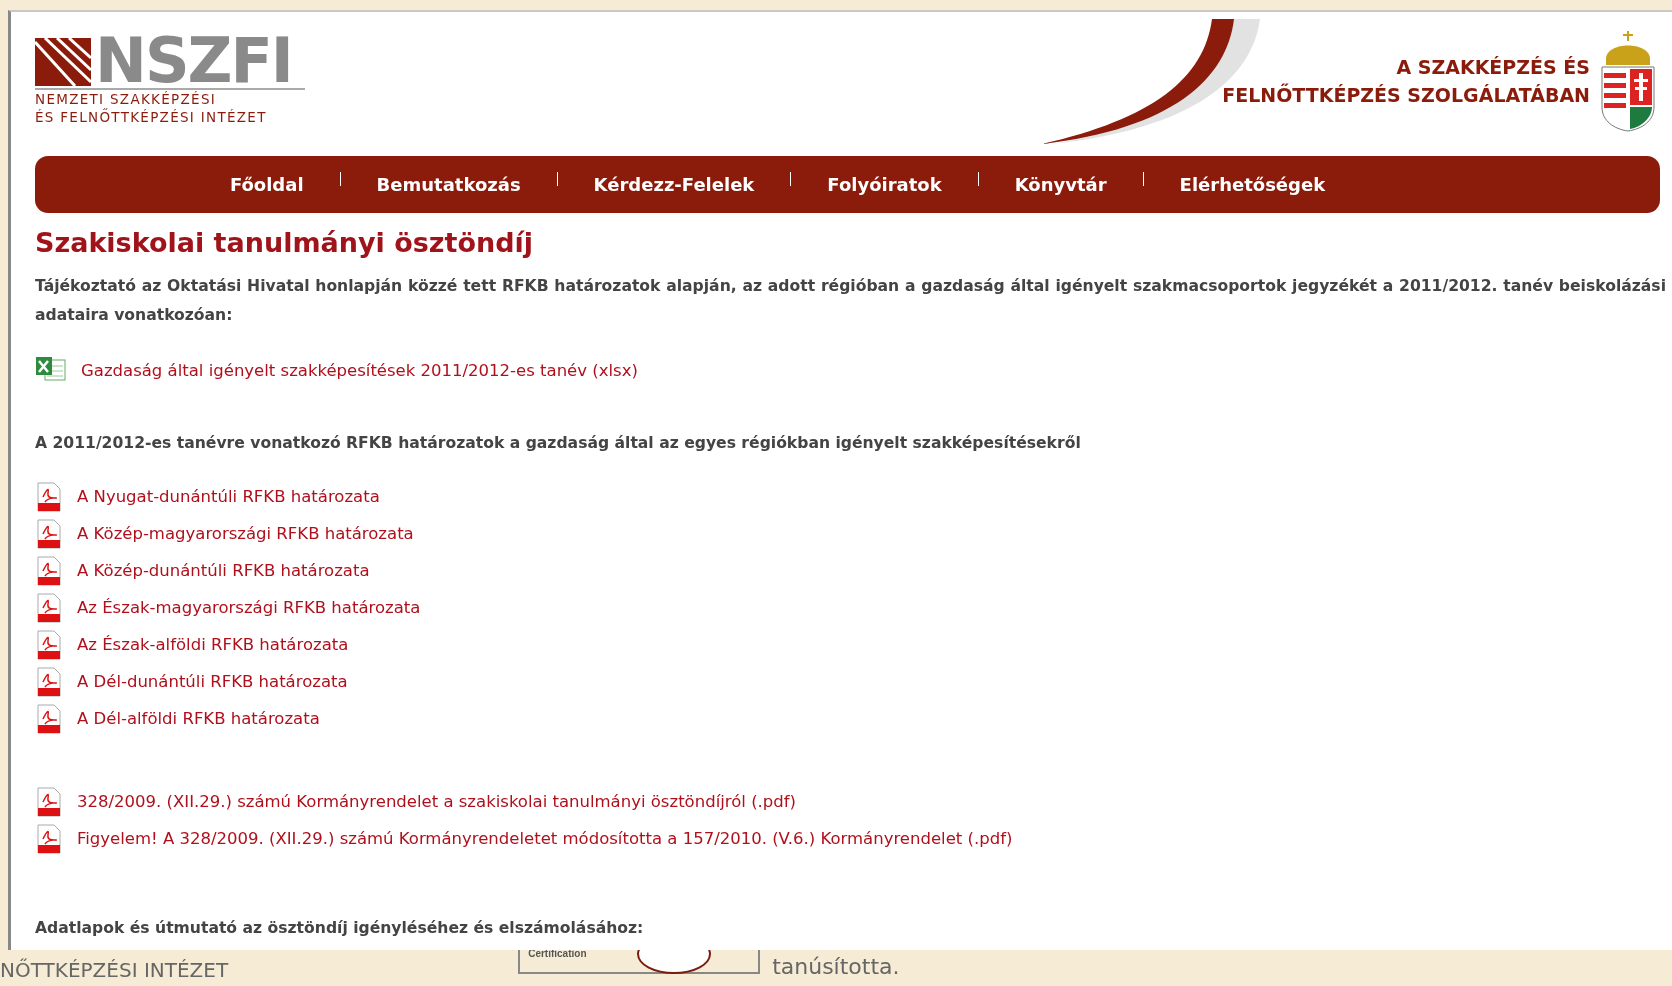  I want to click on menu-link: Könyvtár, so click(1060, 184).